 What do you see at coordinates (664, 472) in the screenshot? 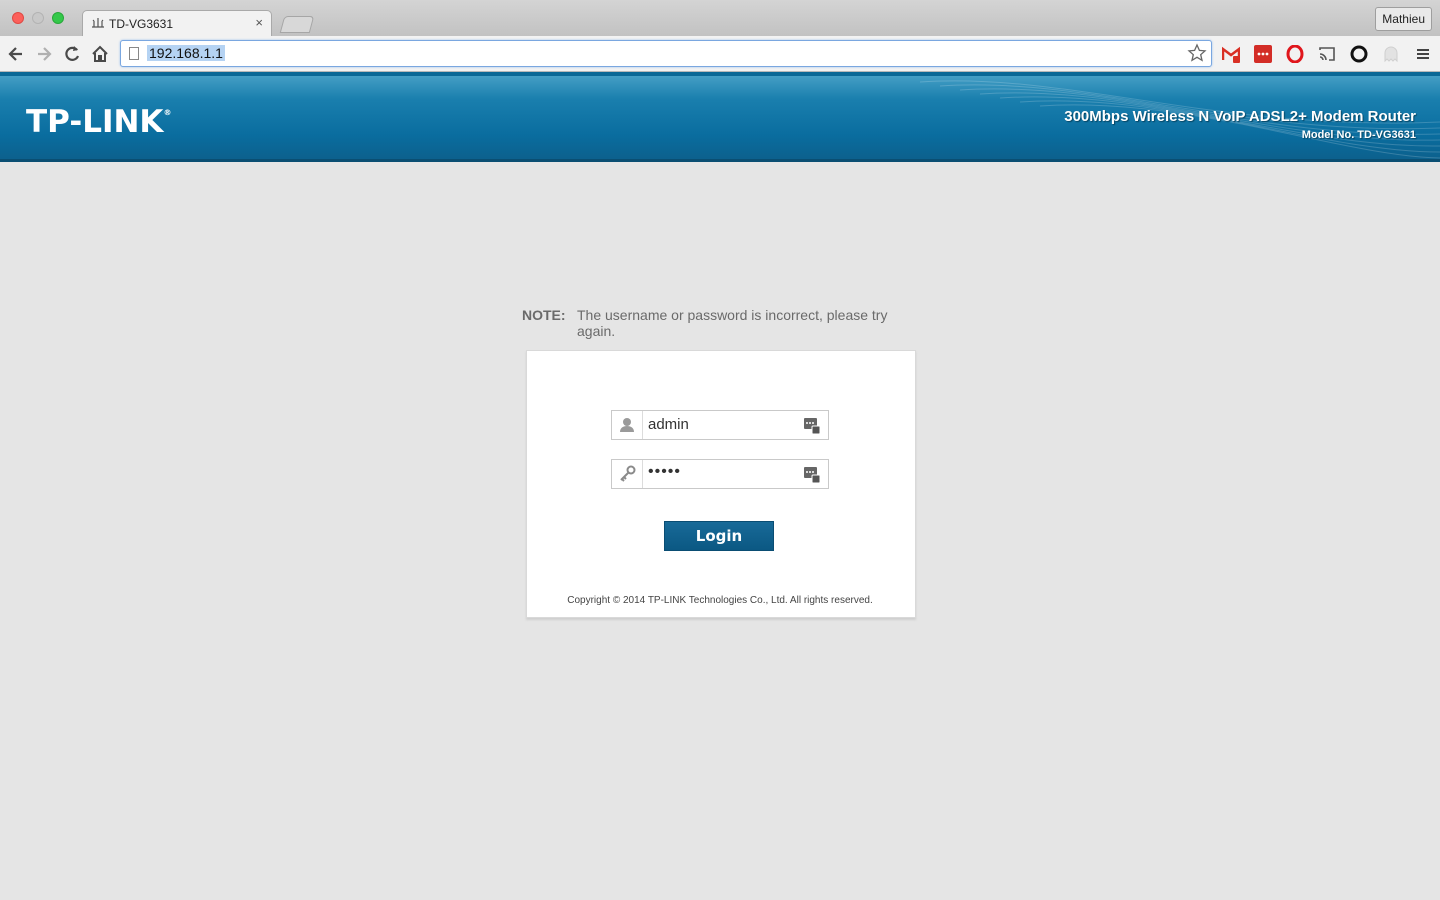
I see `password-value: •••••` at bounding box center [664, 472].